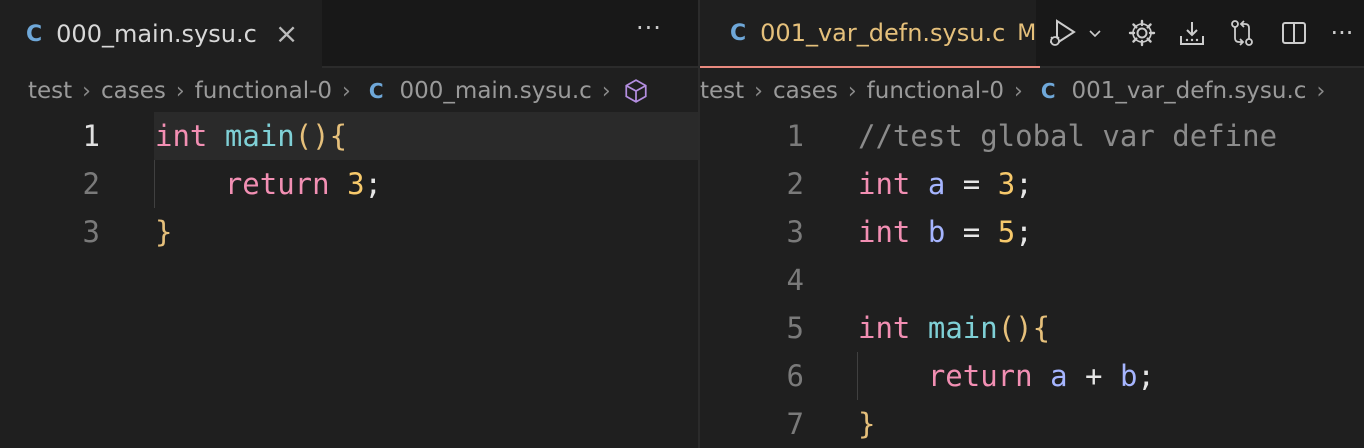 This screenshot has width=1364, height=448. I want to click on breadcrumb-item: 000_main.sysu.c, so click(496, 91).